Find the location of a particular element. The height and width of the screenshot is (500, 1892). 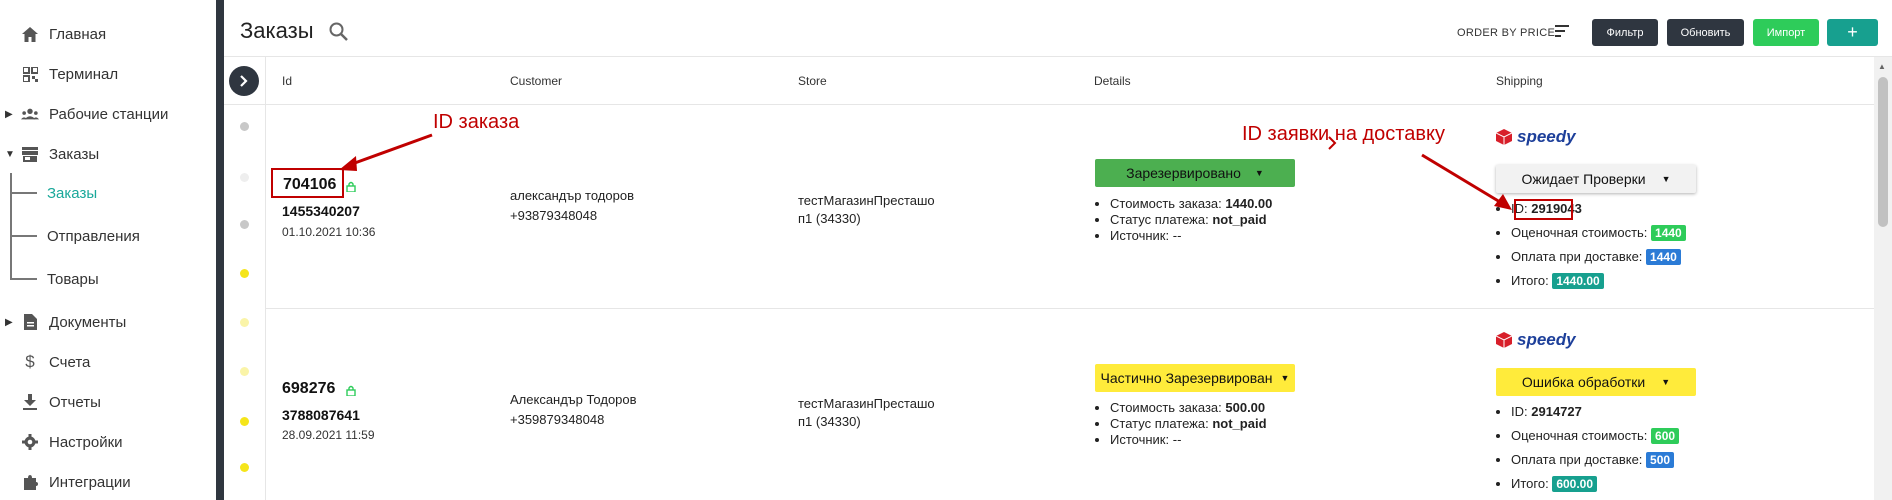

shipping-total: Итого: 1440.00 is located at coordinates (1598, 285).